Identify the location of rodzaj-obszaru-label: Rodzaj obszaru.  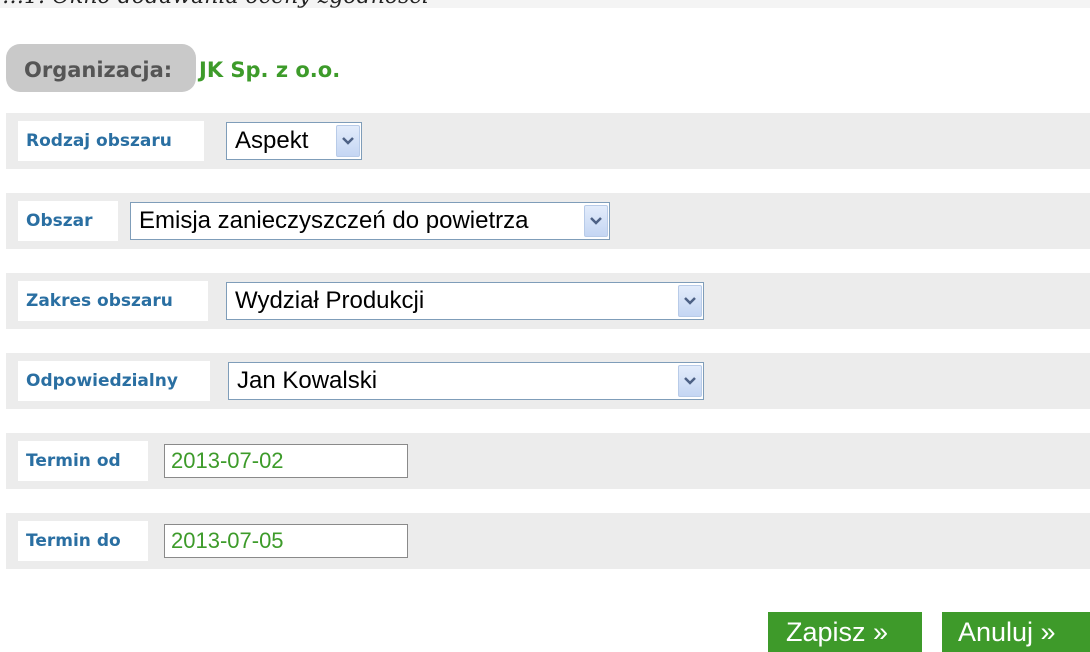
(111, 141).